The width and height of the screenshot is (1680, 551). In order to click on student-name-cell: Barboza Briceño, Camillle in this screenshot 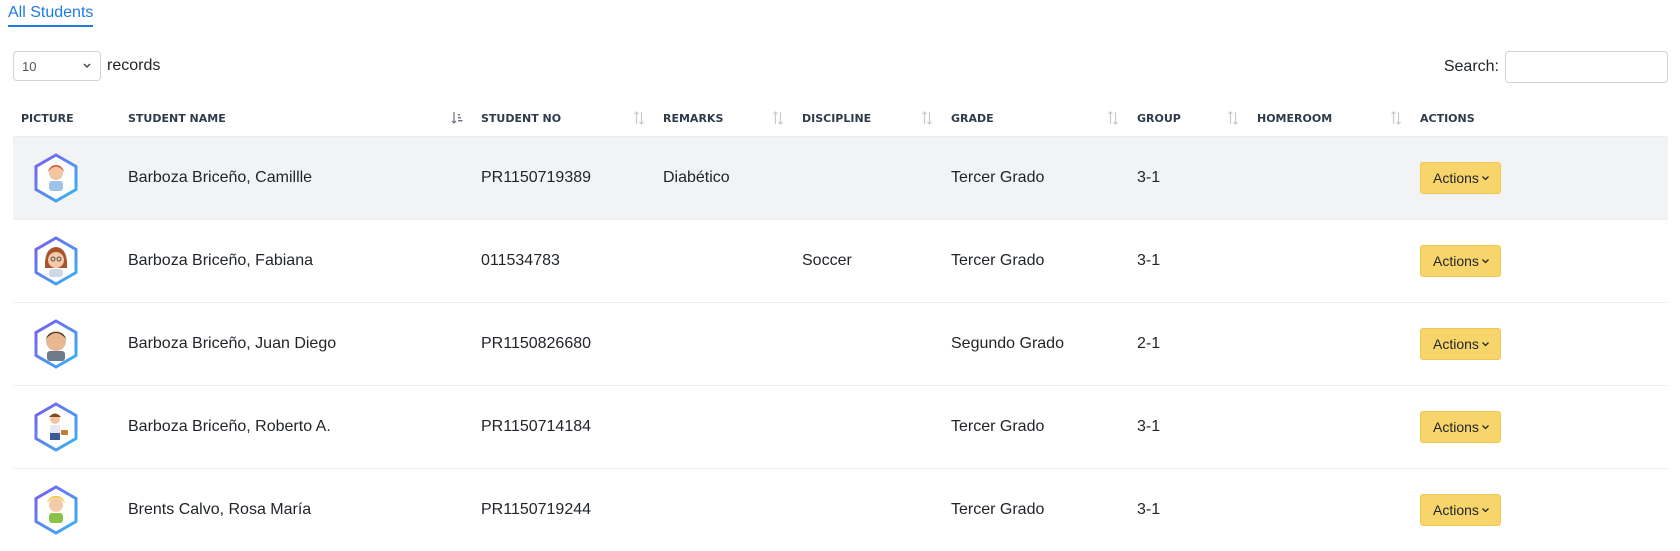, I will do `click(296, 178)`.